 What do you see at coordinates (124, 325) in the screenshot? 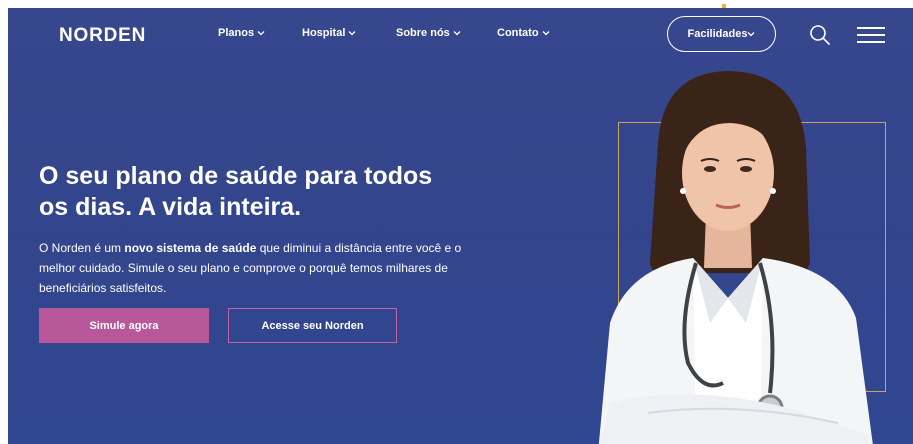
I see `simule-agora-button: Simule agora` at bounding box center [124, 325].